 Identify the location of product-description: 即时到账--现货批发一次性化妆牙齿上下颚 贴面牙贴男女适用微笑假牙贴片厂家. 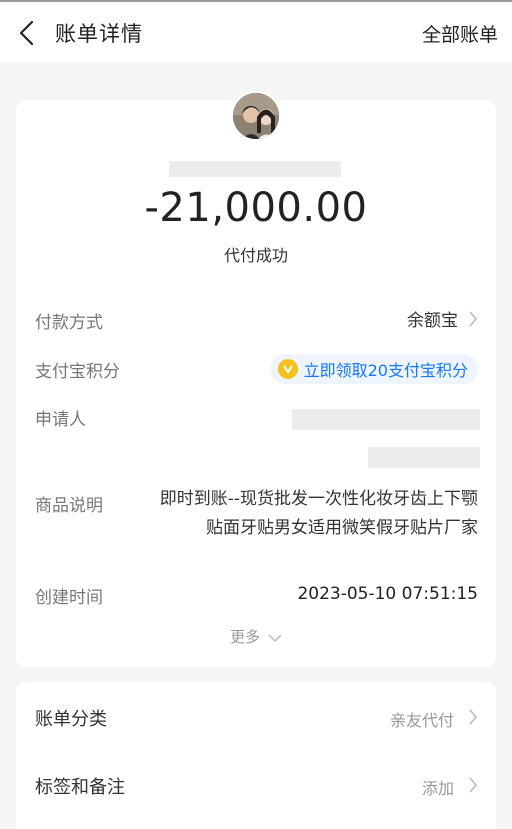
(302, 514).